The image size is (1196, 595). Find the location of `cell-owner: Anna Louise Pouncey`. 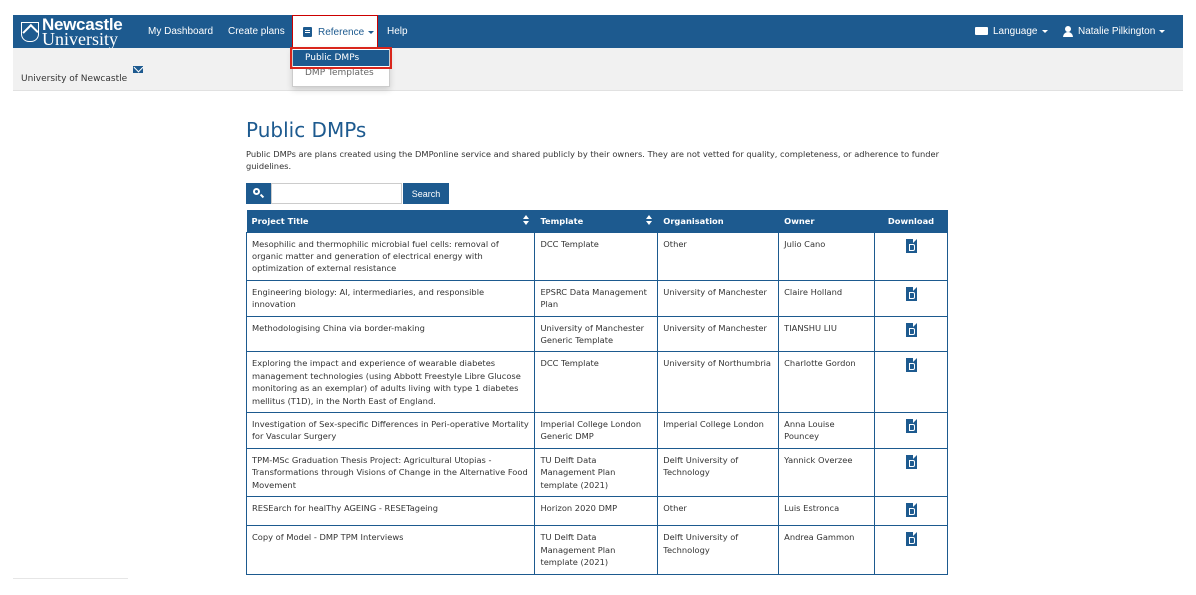

cell-owner: Anna Louise Pouncey is located at coordinates (827, 430).